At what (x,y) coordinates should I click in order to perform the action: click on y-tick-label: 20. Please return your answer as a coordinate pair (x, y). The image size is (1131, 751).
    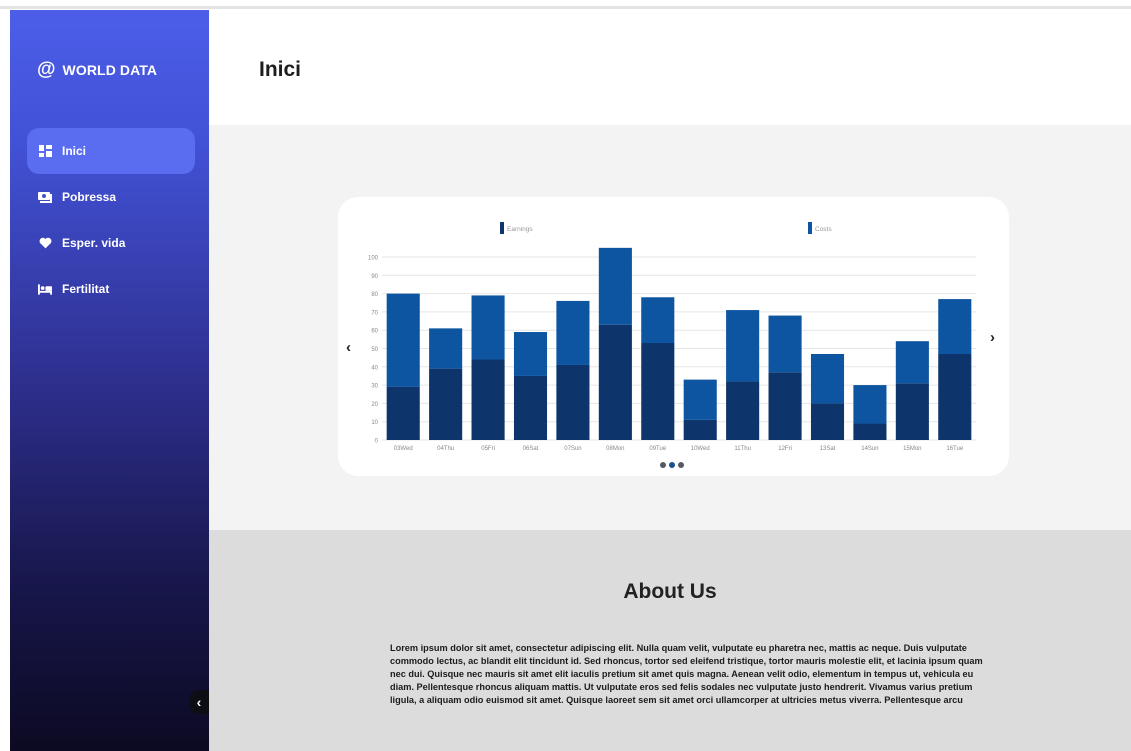
    Looking at the image, I should click on (374, 405).